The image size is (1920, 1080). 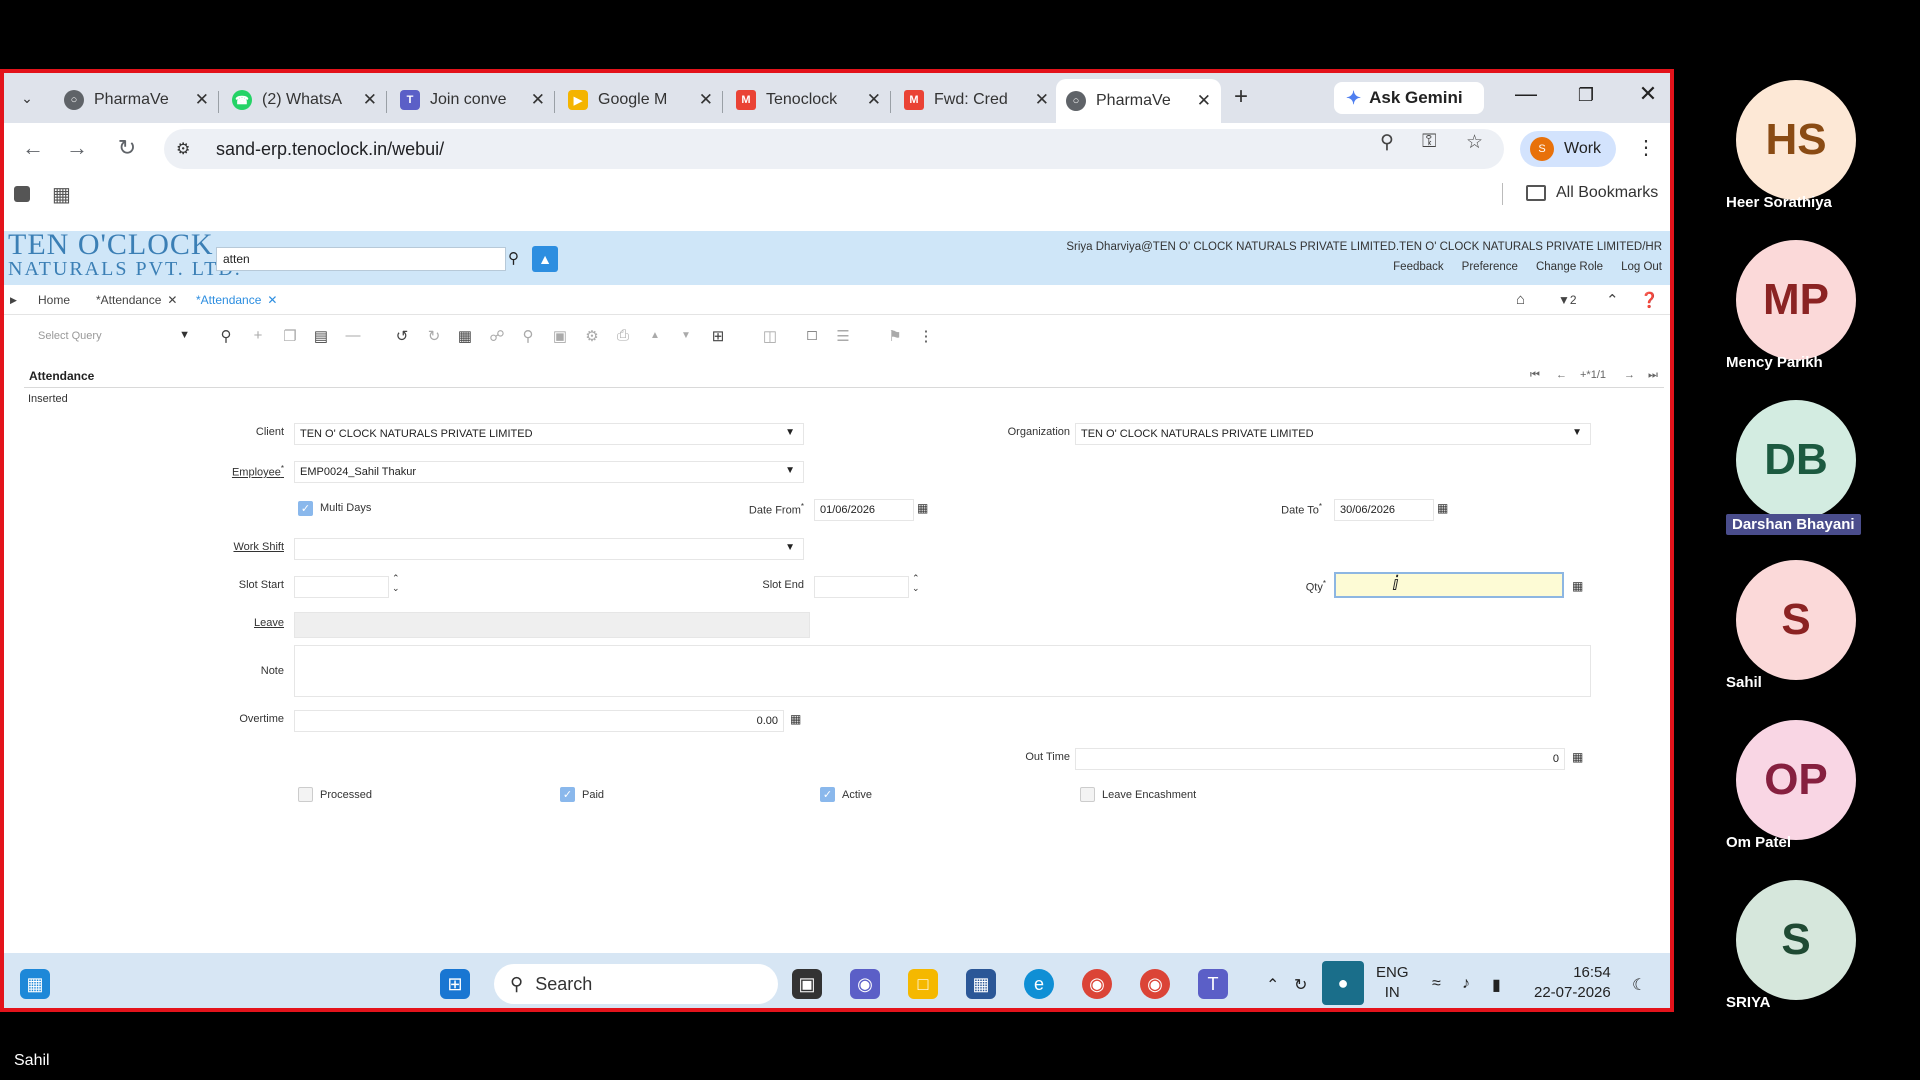 What do you see at coordinates (1436, 984) in the screenshot?
I see `wifi-icon: ≈` at bounding box center [1436, 984].